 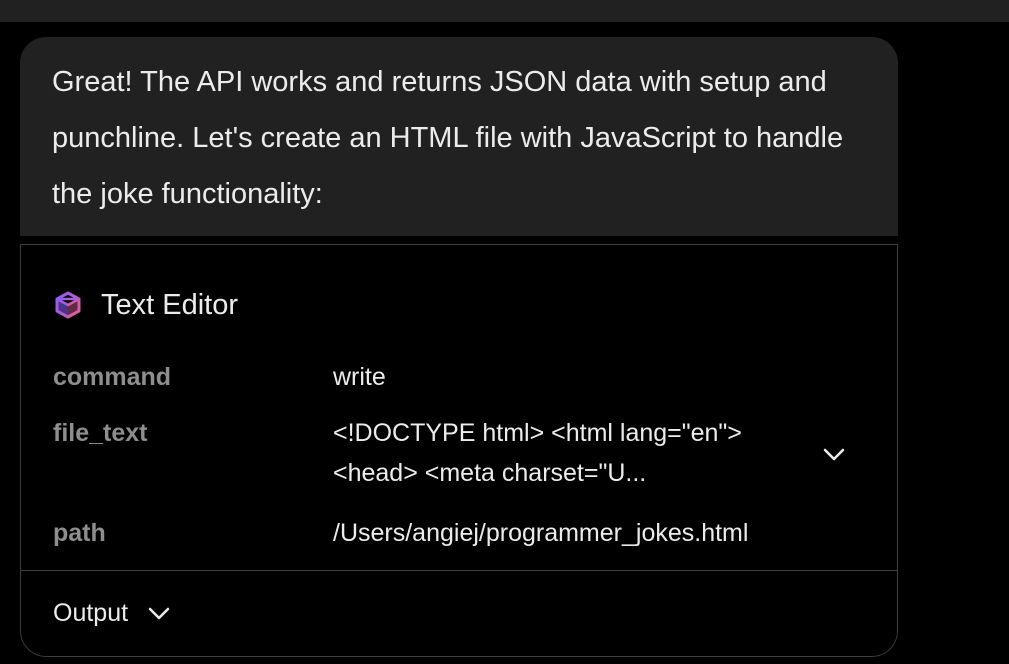 I want to click on tool-header: Text Editor, so click(x=145, y=305).